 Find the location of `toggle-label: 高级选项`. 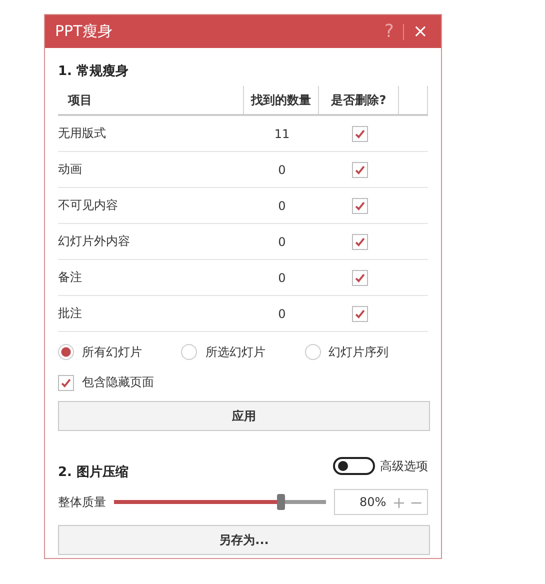

toggle-label: 高级选项 is located at coordinates (404, 466).